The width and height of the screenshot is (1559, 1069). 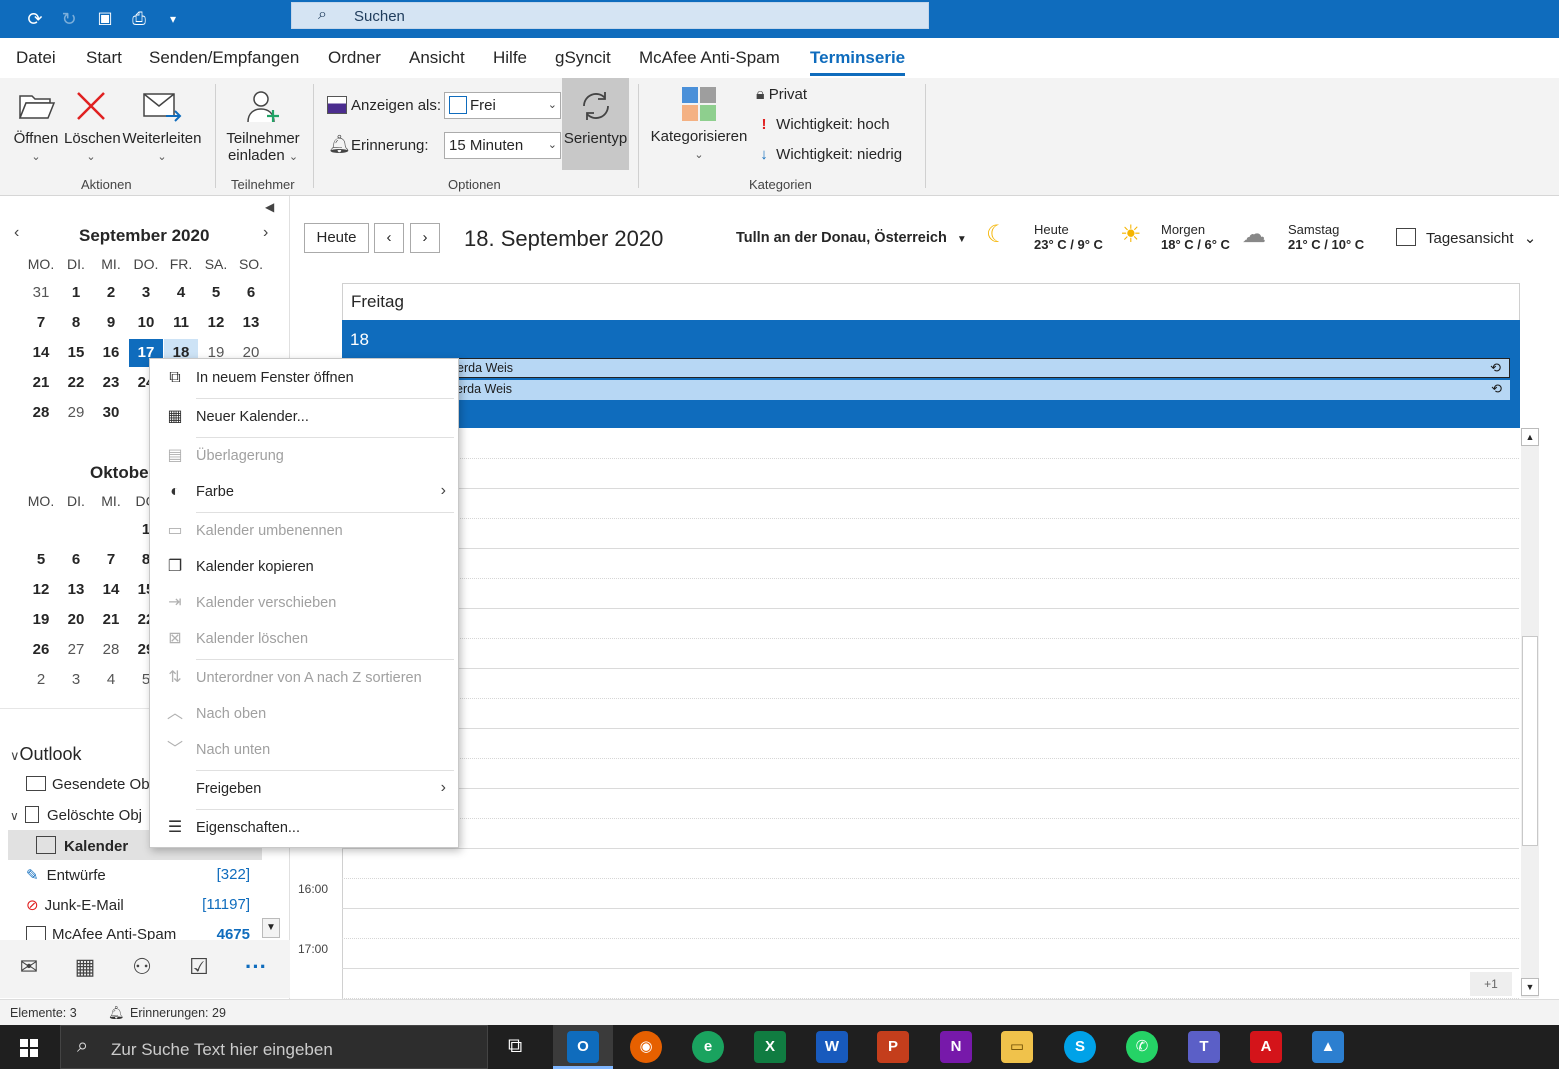 What do you see at coordinates (41, 650) in the screenshot?
I see `calendar-day: 26` at bounding box center [41, 650].